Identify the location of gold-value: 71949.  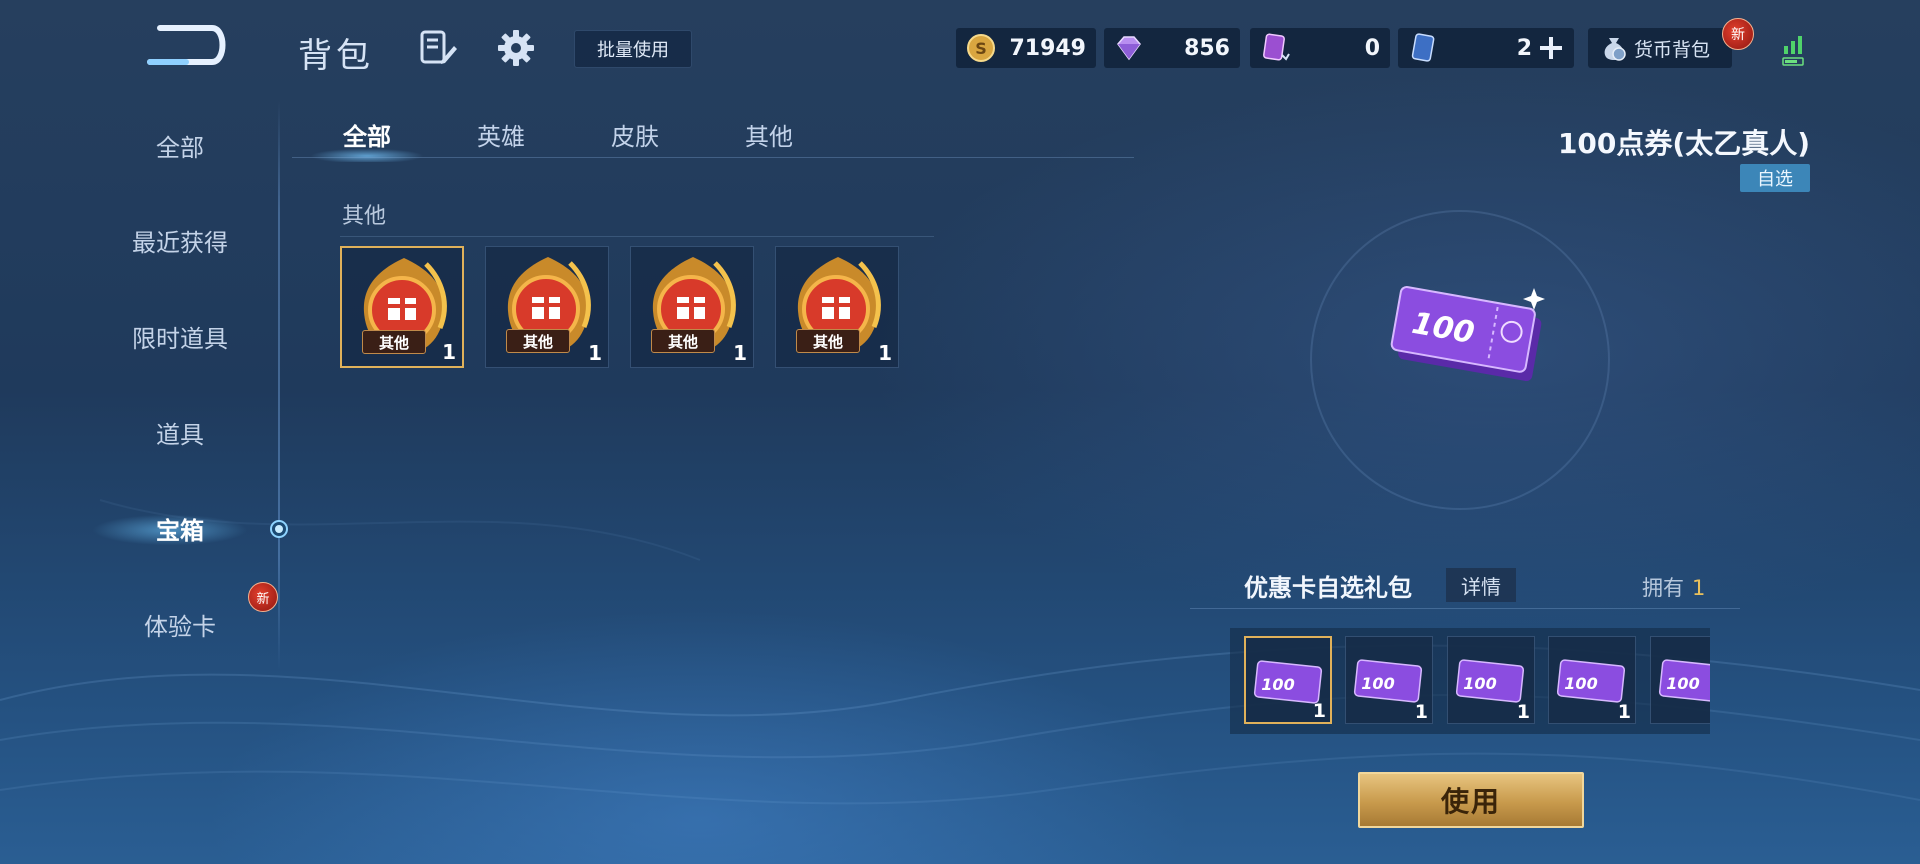
(1047, 48).